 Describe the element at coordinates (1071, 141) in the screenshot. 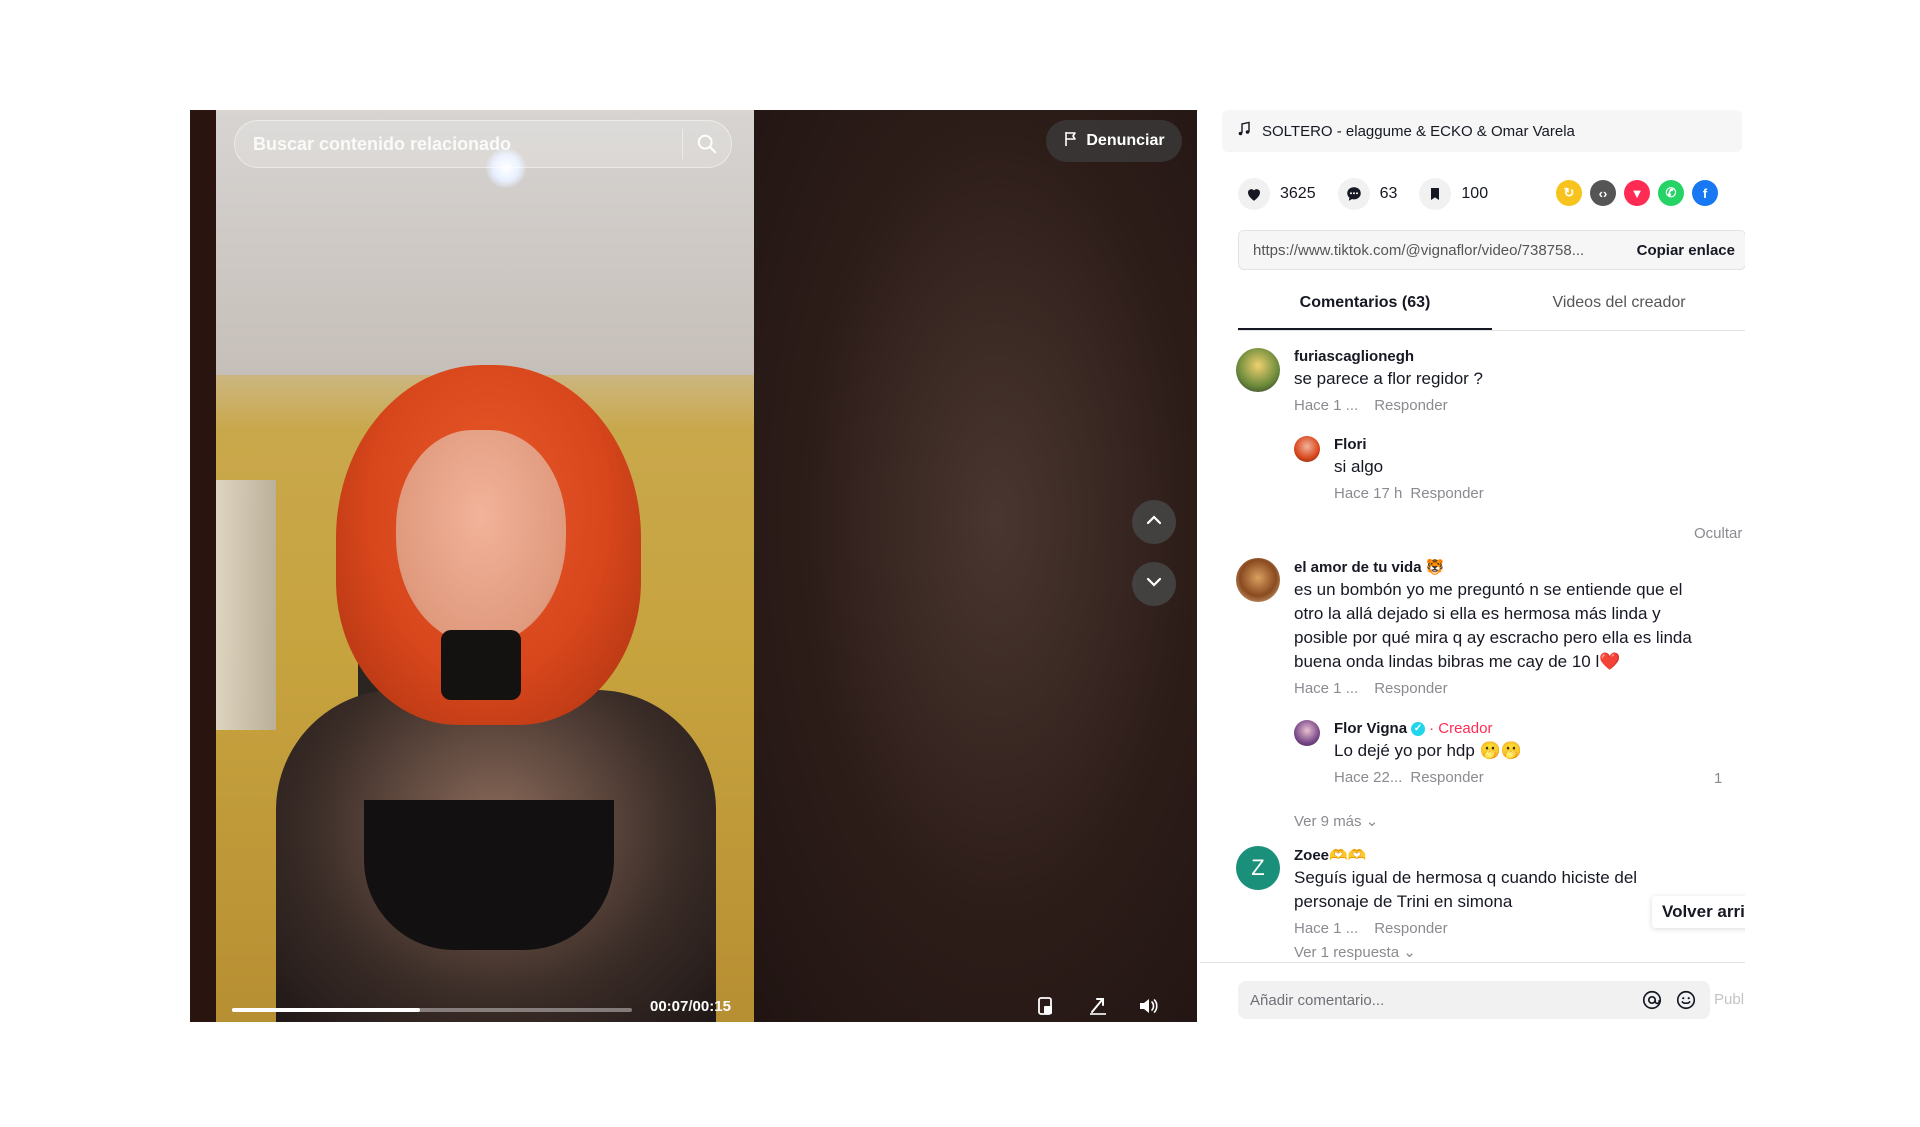

I see `flag-icon` at that location.